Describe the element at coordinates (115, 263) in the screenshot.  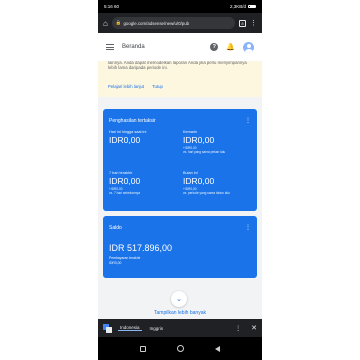
I see `last-payment-value: IDR0,00` at that location.